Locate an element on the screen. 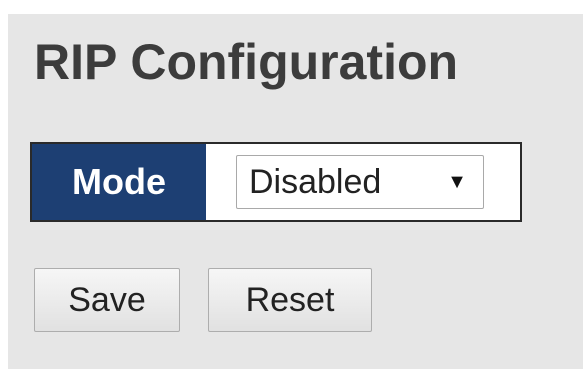 Image resolution: width=583 pixels, height=369 pixels. save-button: Save is located at coordinates (107, 300).